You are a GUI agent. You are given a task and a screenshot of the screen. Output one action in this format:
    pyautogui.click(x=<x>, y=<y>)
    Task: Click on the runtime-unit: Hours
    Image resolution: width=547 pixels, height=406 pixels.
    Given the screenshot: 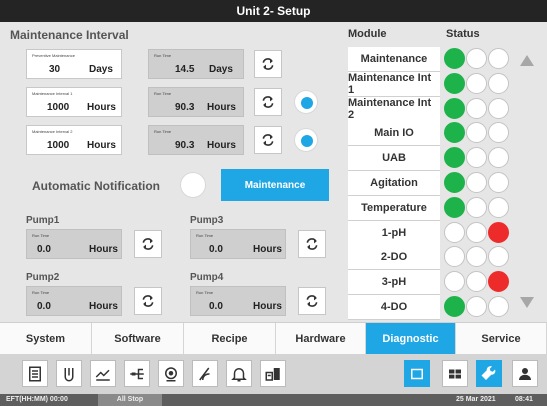 What is the action you would take?
    pyautogui.click(x=103, y=306)
    